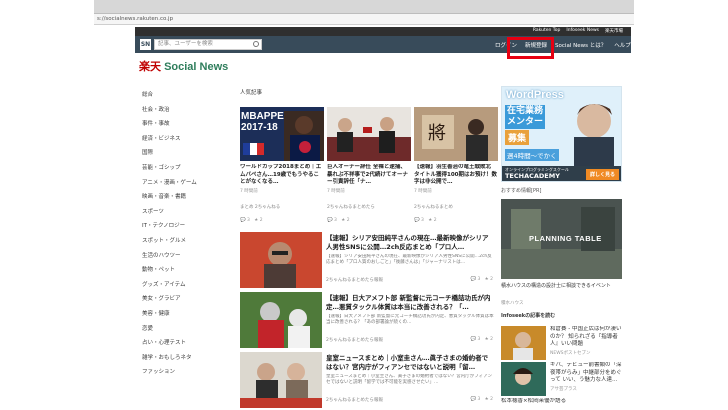 Image resolution: width=728 pixels, height=410 pixels. I want to click on infoseek-news-link: Infoseek News, so click(582, 31).